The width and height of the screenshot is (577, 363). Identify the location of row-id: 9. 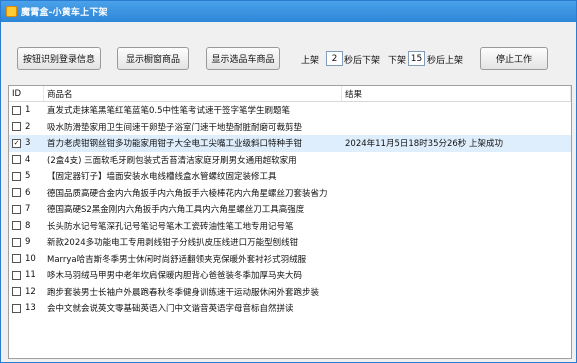
(28, 242).